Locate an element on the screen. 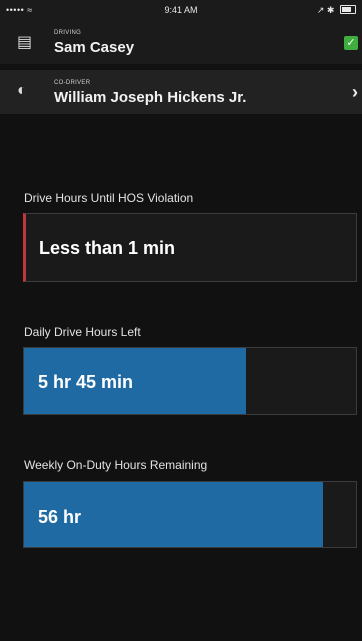 This screenshot has height=641, width=362. status-bar: ••••• ≈ 9:41 AM ↗ ✱ is located at coordinates (181, 11).